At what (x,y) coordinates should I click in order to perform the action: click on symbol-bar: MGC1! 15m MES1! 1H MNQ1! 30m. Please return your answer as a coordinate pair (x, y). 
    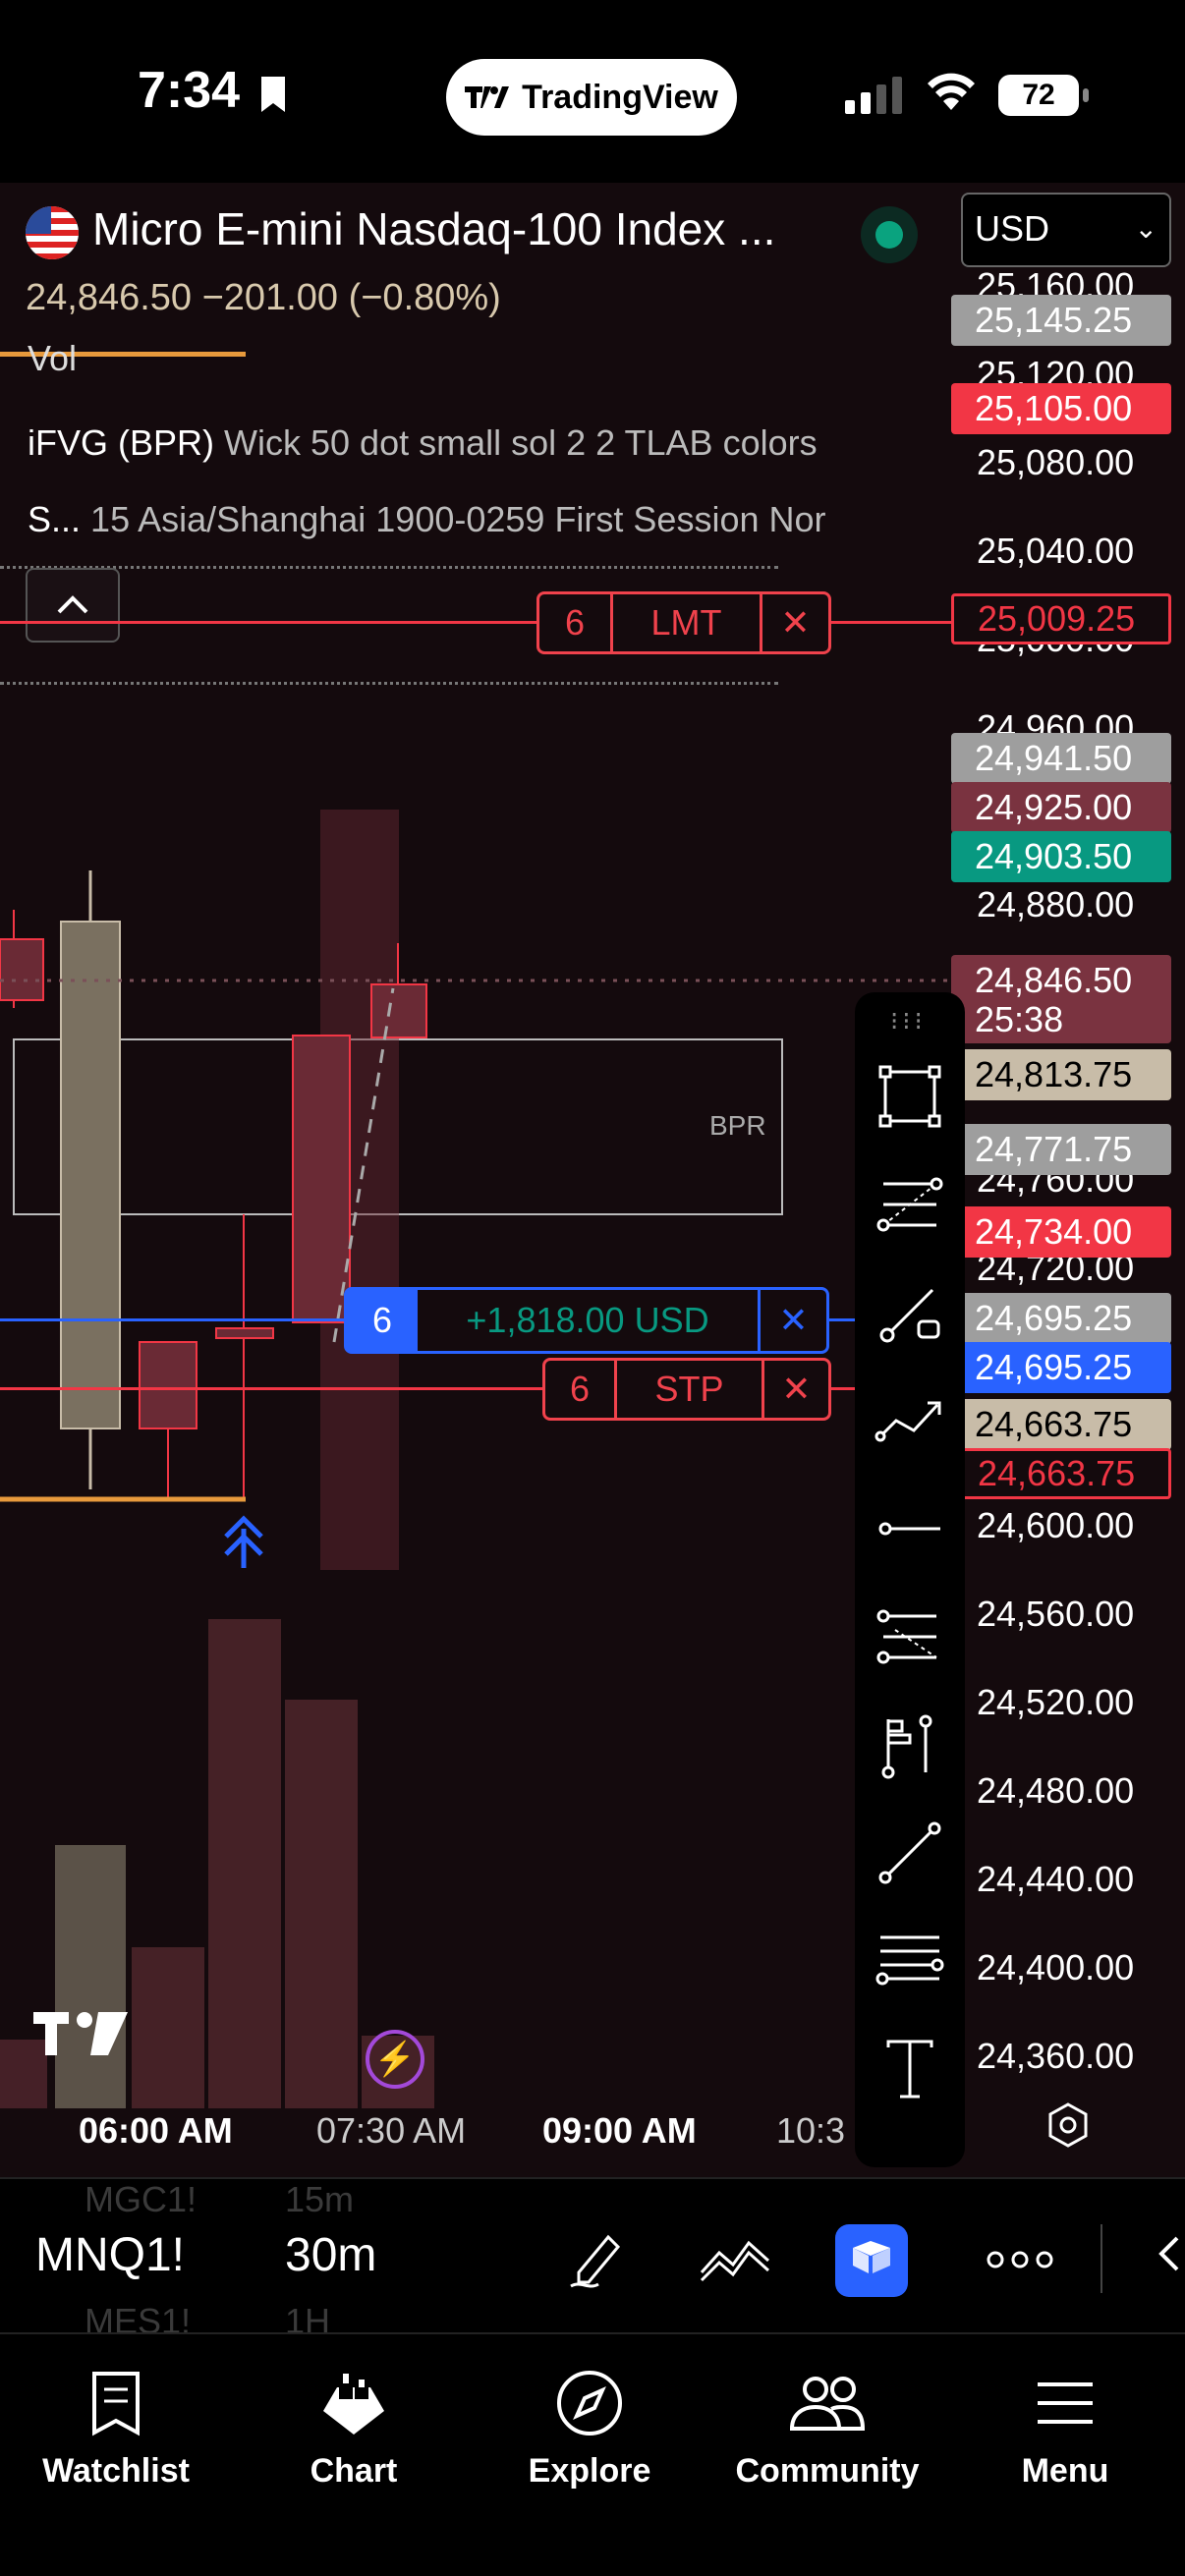
    Looking at the image, I should click on (592, 2259).